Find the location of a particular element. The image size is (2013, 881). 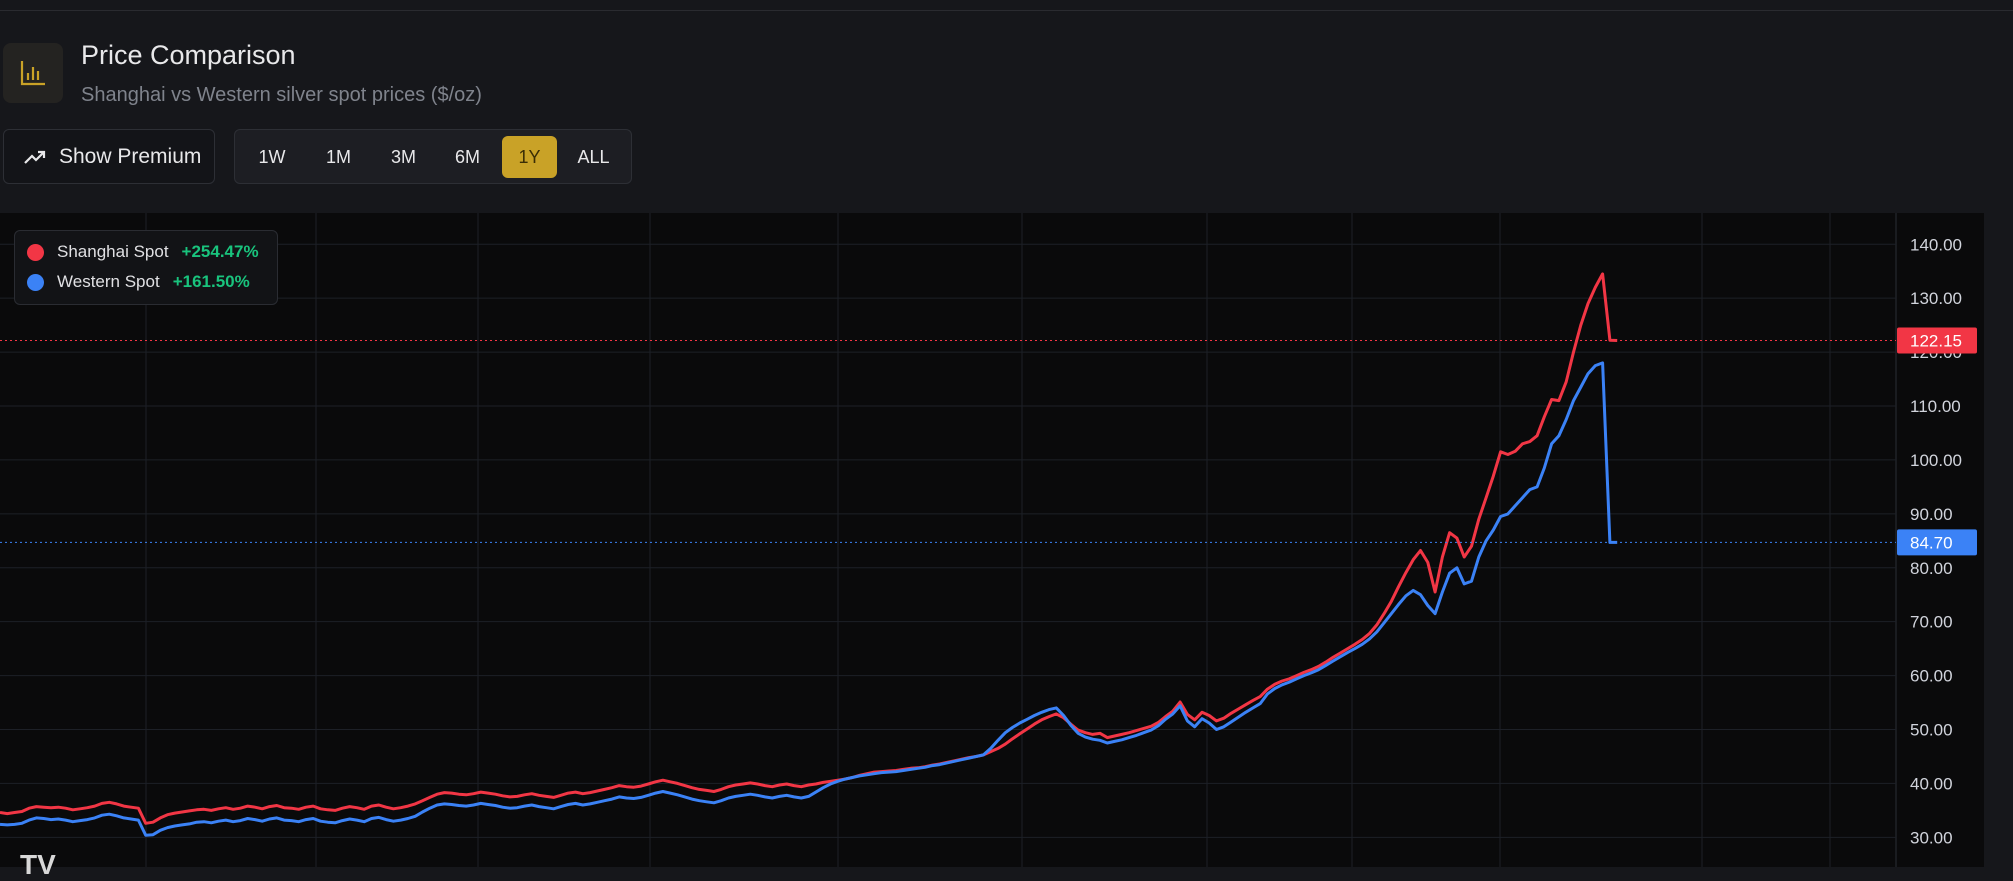

bar-chart-icon is located at coordinates (33, 73).